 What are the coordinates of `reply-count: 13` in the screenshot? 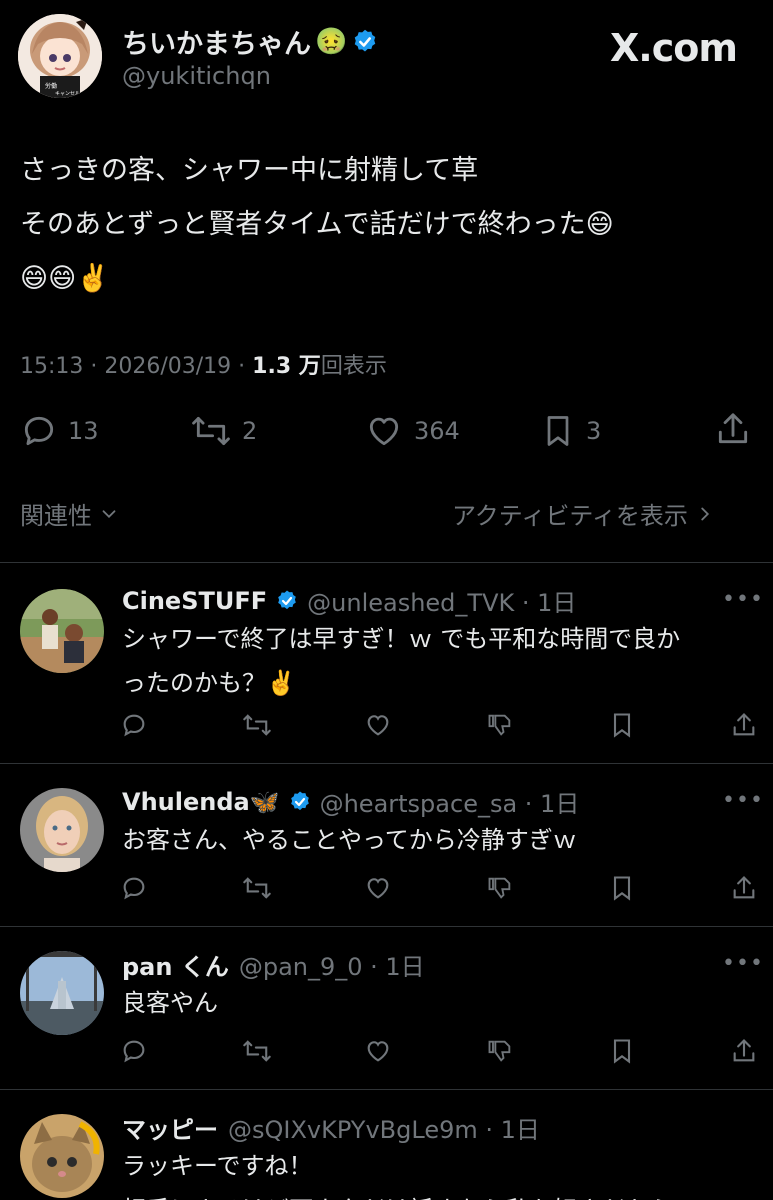 It's located at (83, 431).